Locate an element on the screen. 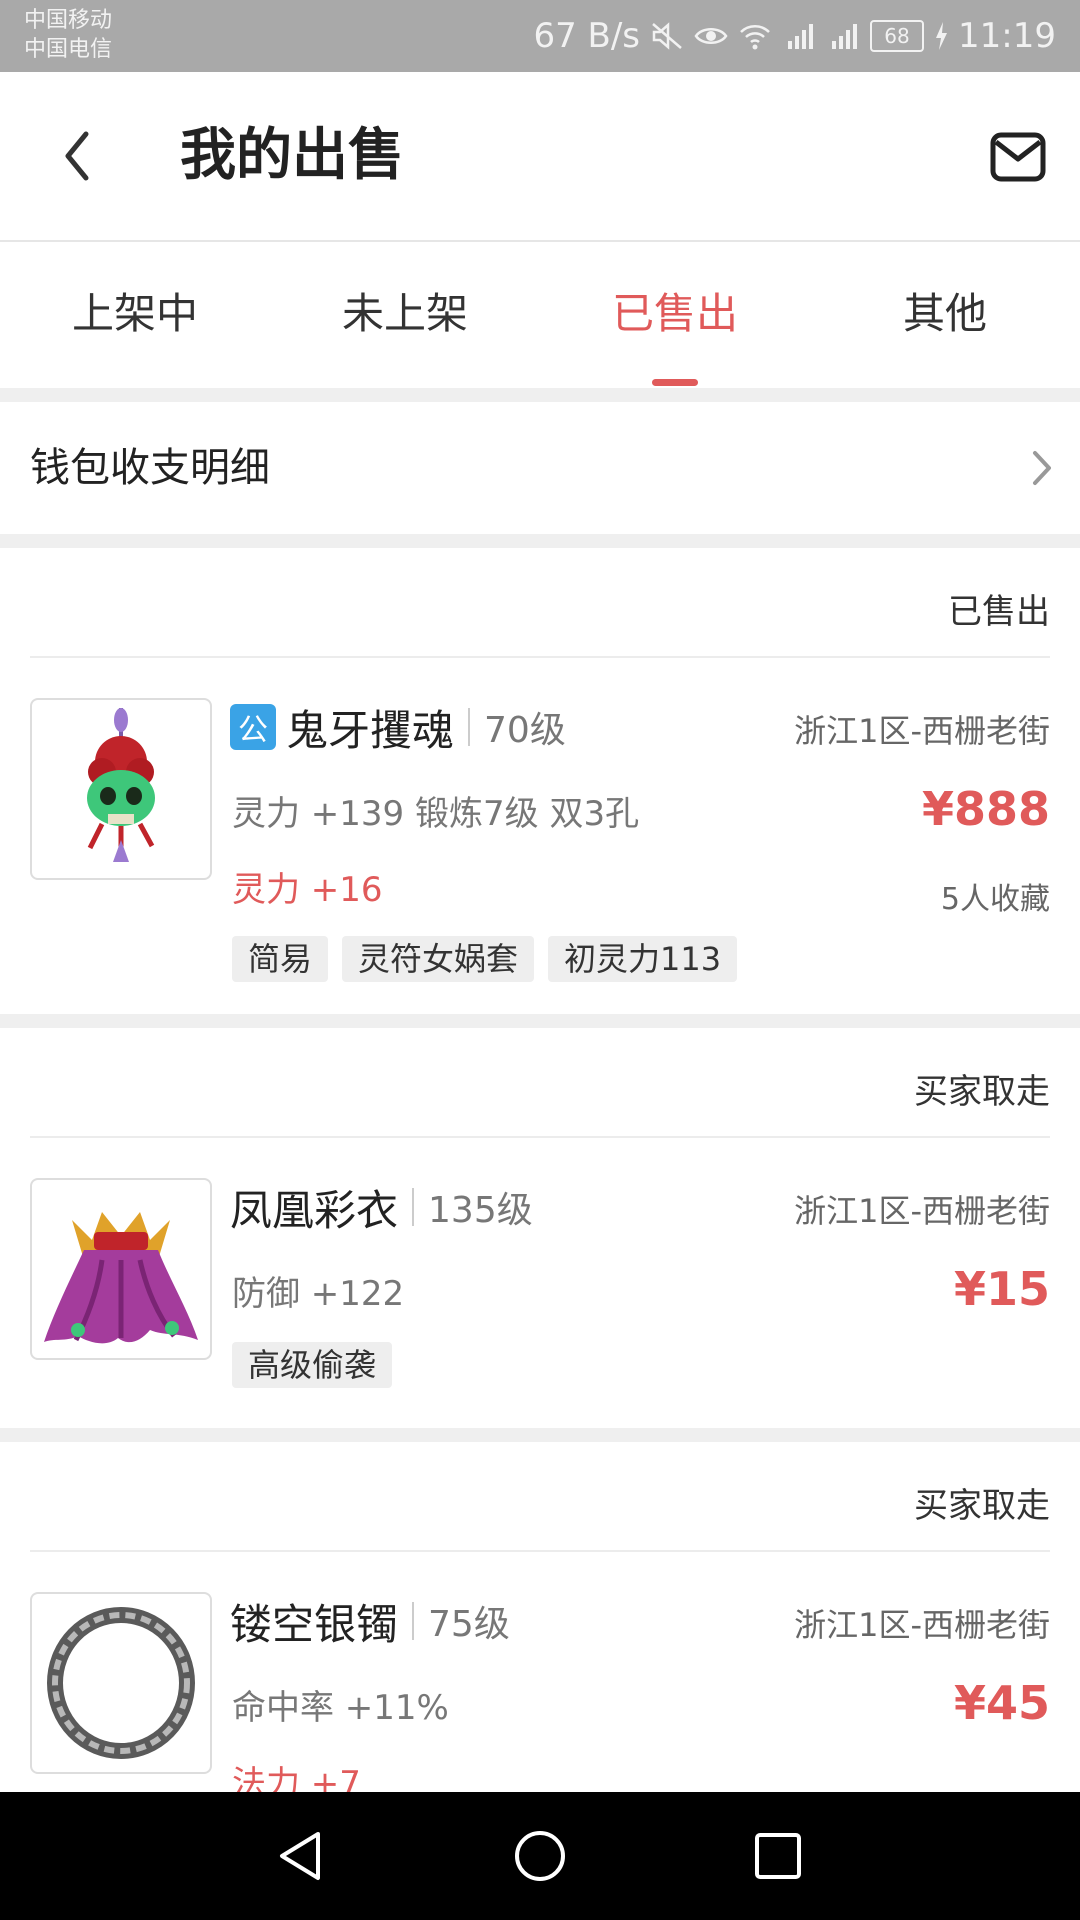 The height and width of the screenshot is (1920, 1080). clock: 11:19 is located at coordinates (1007, 36).